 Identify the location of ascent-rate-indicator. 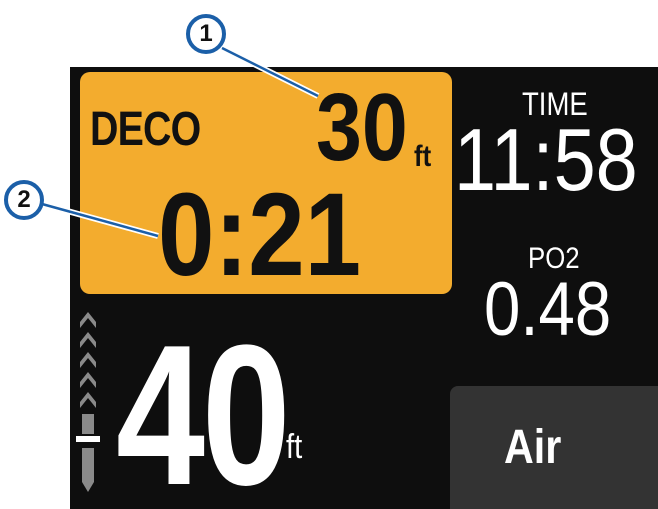
(88, 402).